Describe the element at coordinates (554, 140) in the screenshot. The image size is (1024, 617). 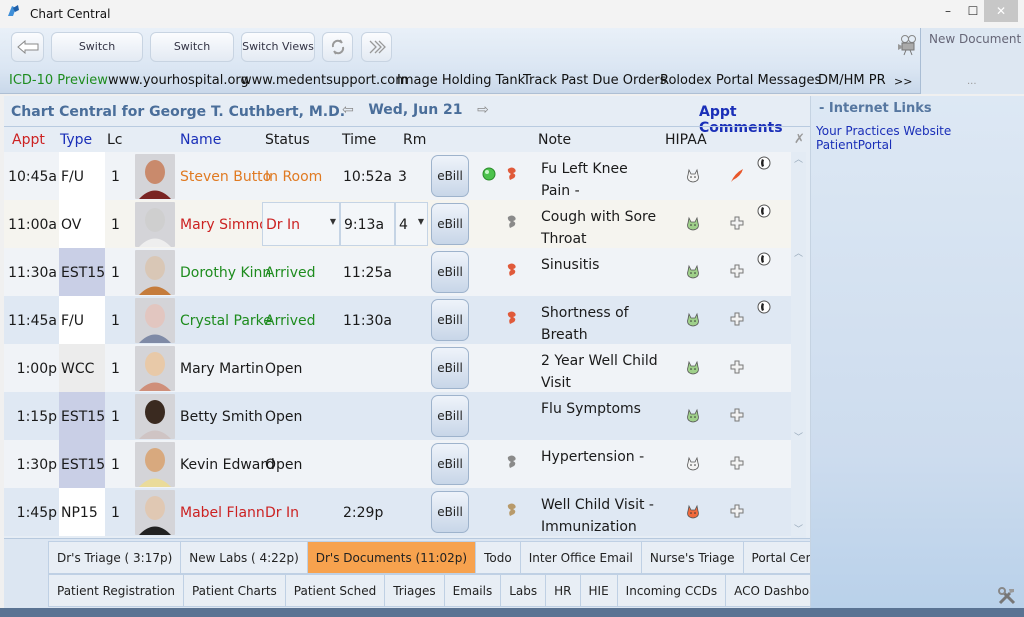
I see `column-header-note: Note` at that location.